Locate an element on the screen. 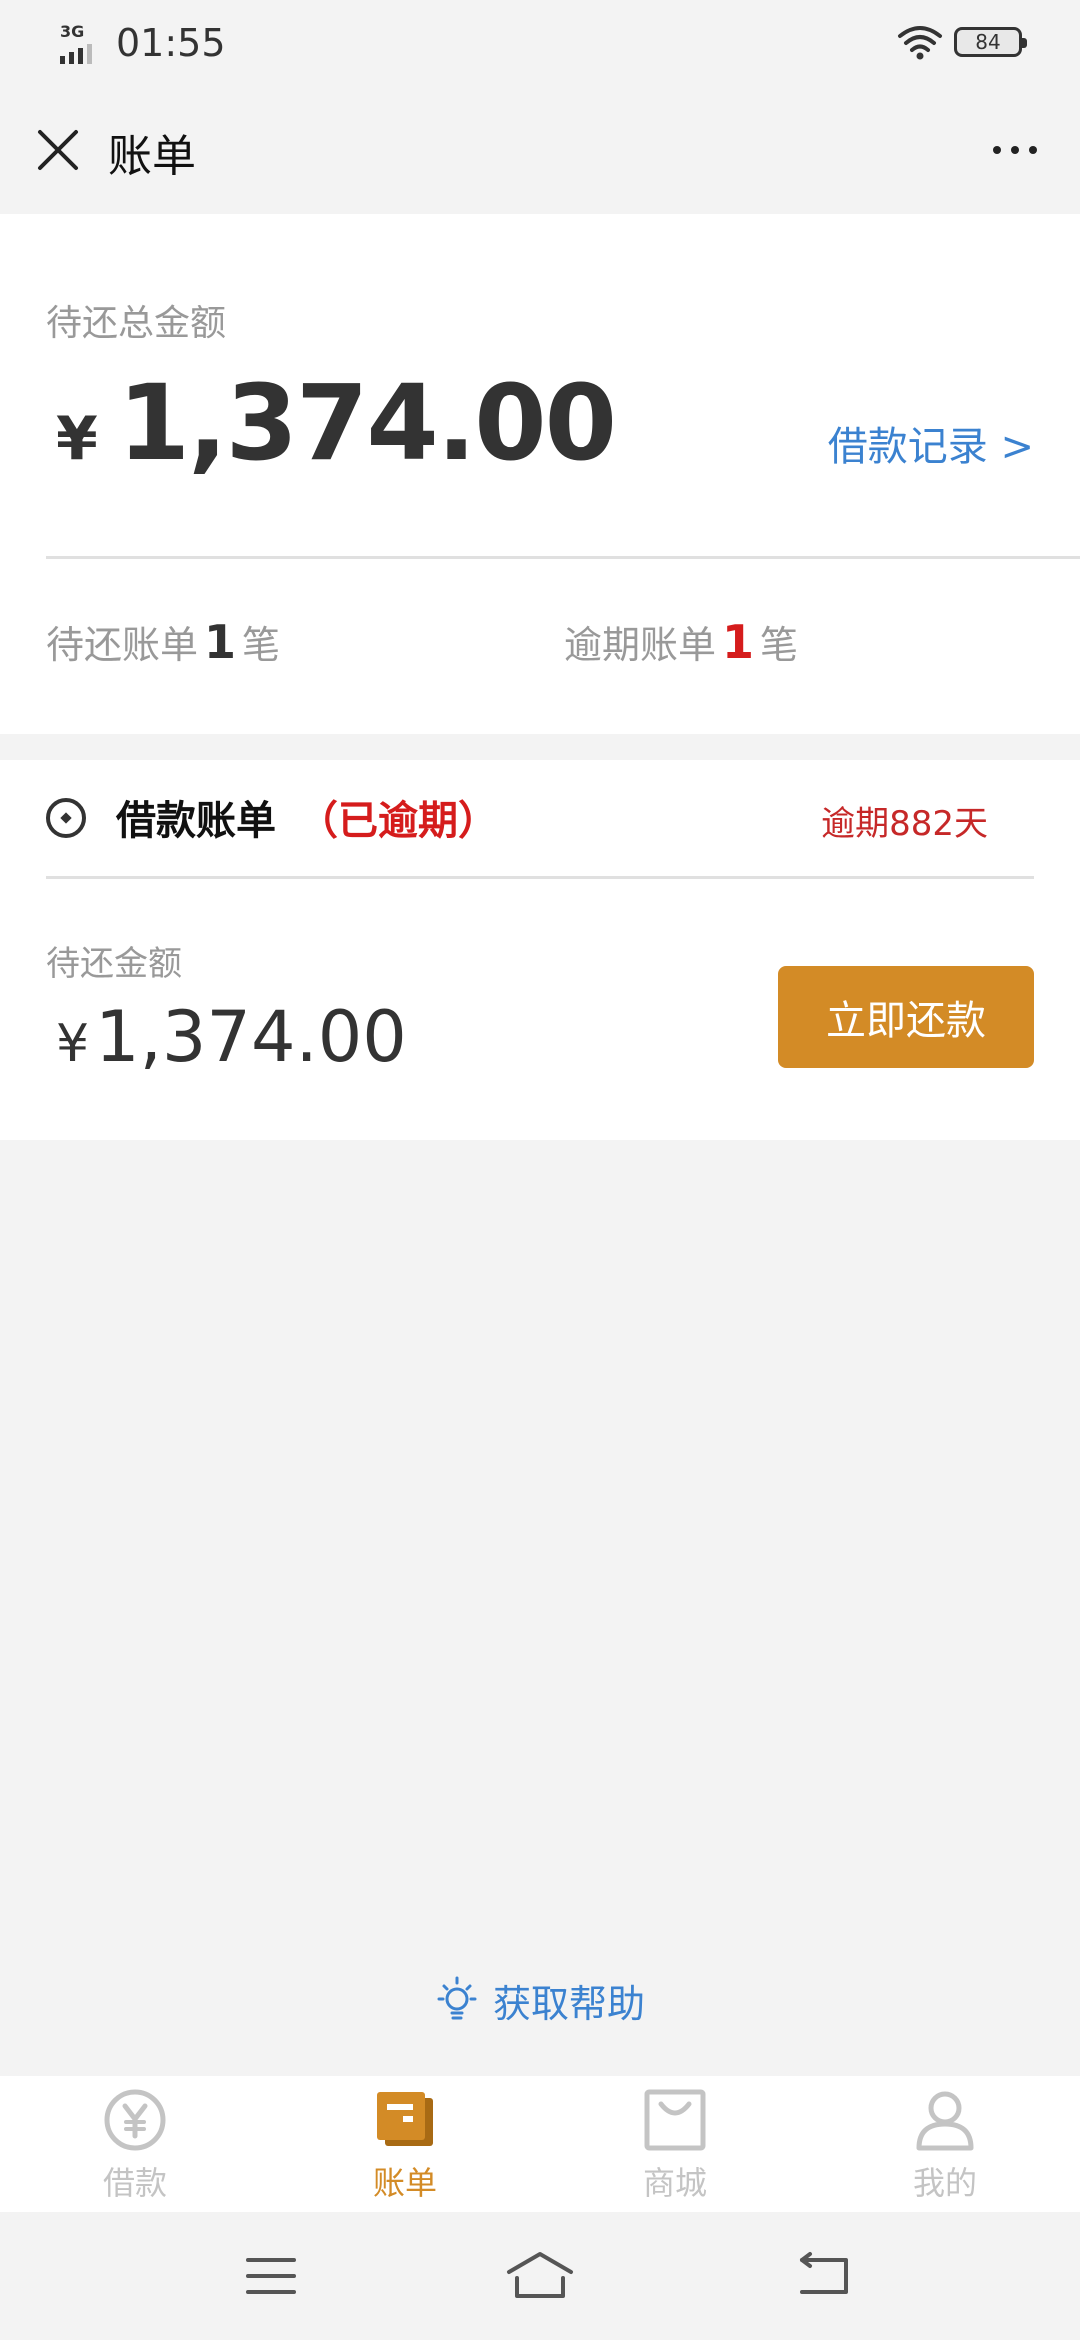  status-left: 3G 01:55 is located at coordinates (142, 43).